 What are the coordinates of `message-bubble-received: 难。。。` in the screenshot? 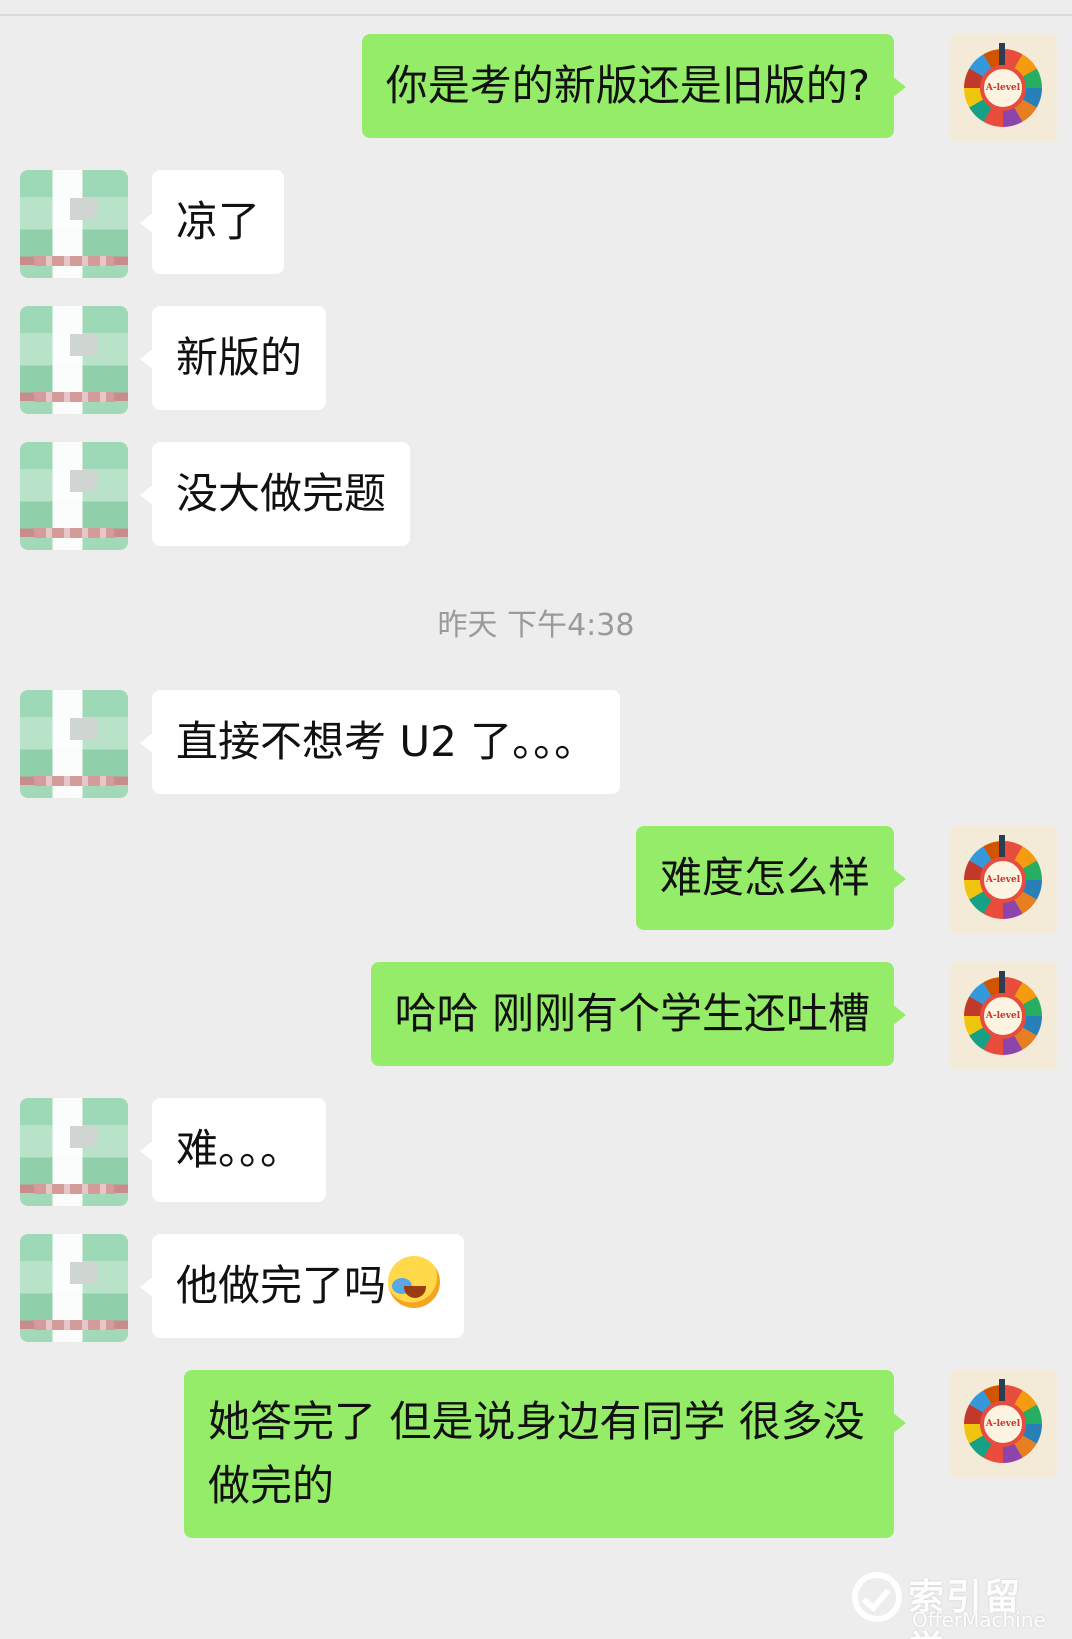 It's located at (233, 1150).